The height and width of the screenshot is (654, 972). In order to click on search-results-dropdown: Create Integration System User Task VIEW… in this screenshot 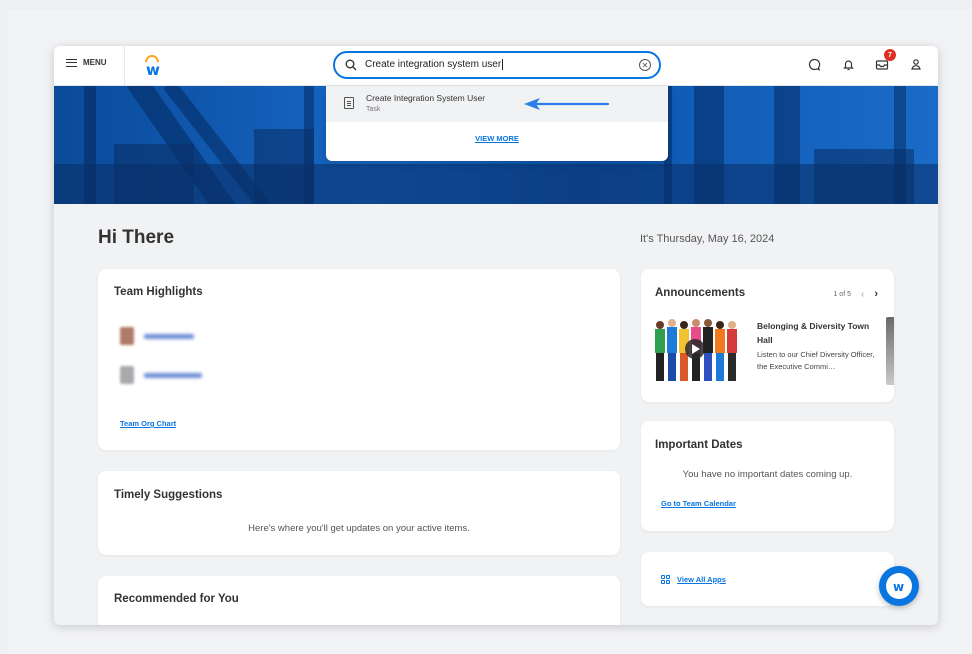, I will do `click(497, 123)`.